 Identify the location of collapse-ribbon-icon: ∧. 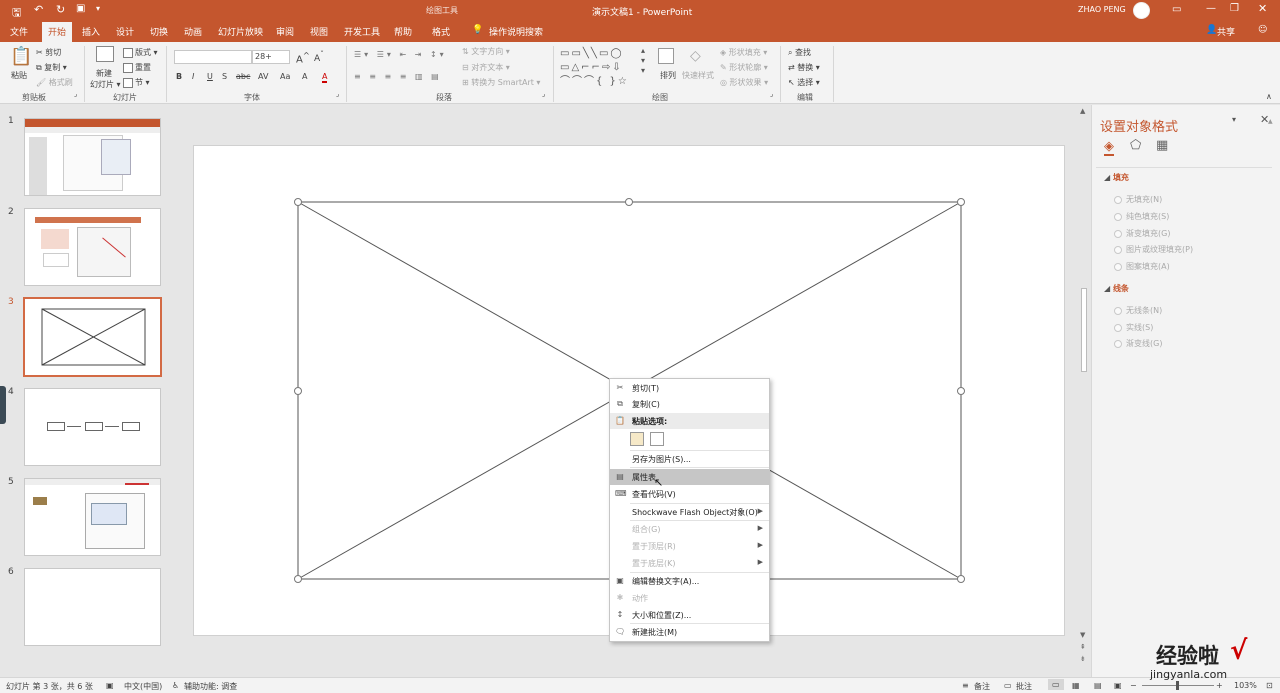
(1269, 96).